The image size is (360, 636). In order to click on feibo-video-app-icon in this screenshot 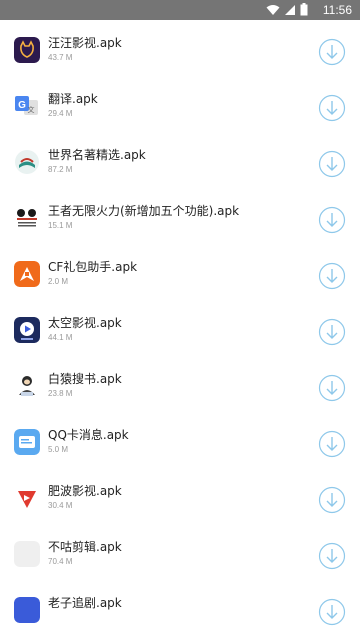, I will do `click(27, 498)`.